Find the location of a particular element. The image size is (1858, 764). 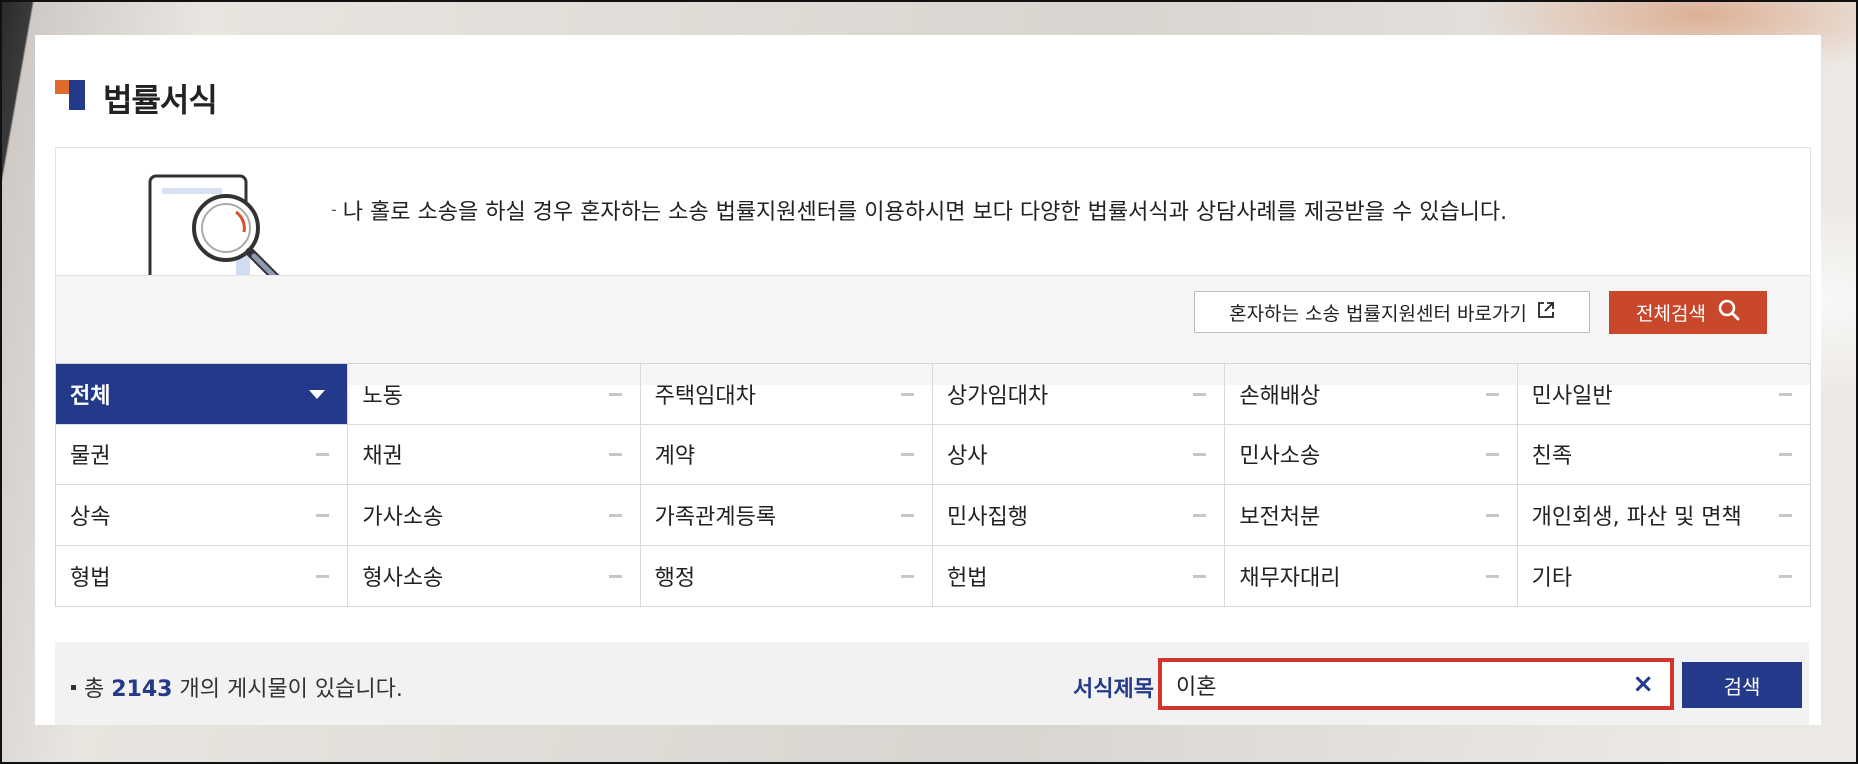

category-item: 가족관계등록 is located at coordinates (786, 515).